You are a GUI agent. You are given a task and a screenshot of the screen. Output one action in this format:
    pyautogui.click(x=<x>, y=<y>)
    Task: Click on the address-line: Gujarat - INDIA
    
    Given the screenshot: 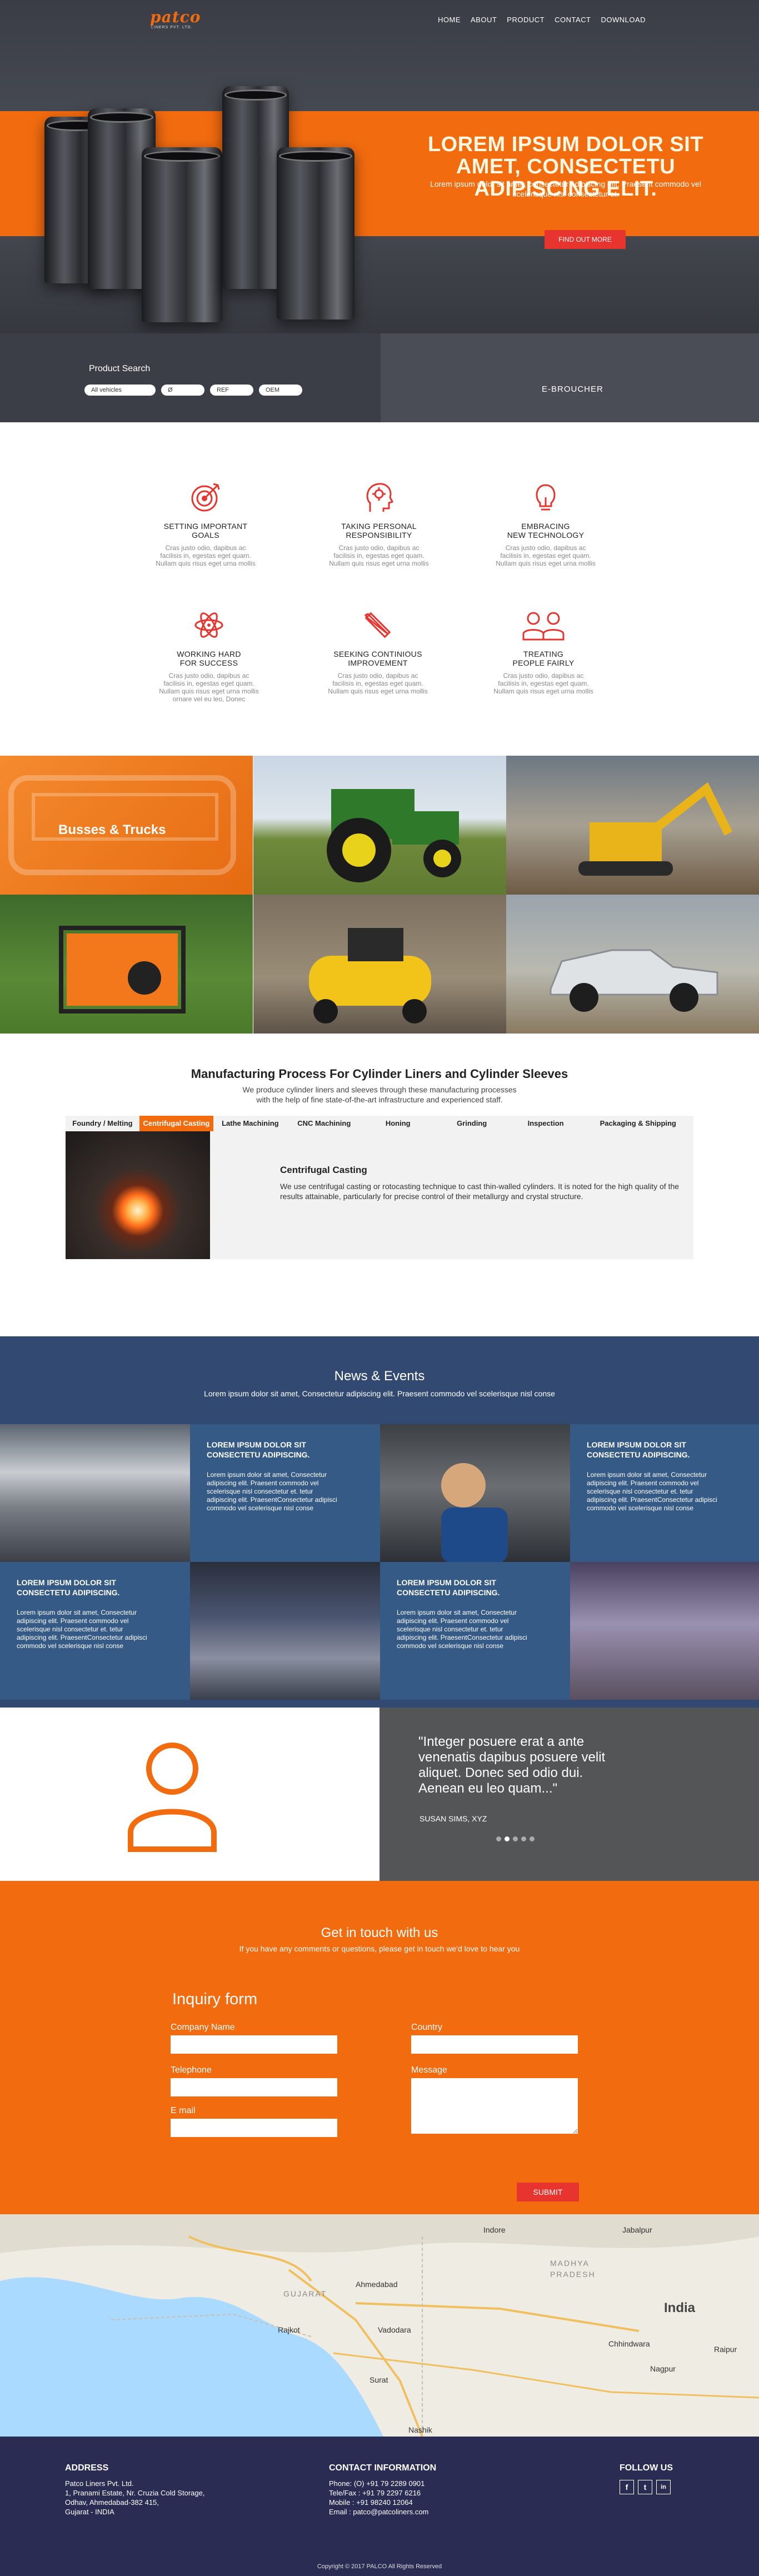 What is the action you would take?
    pyautogui.click(x=89, y=2512)
    